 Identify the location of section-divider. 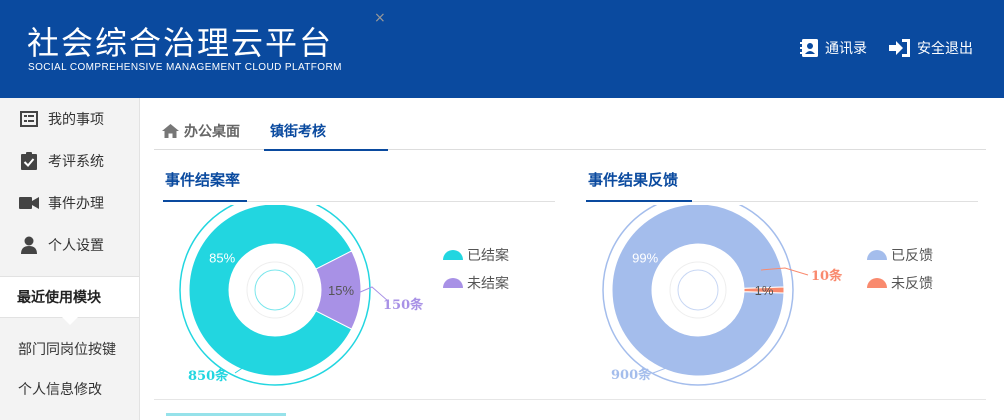
(570, 399).